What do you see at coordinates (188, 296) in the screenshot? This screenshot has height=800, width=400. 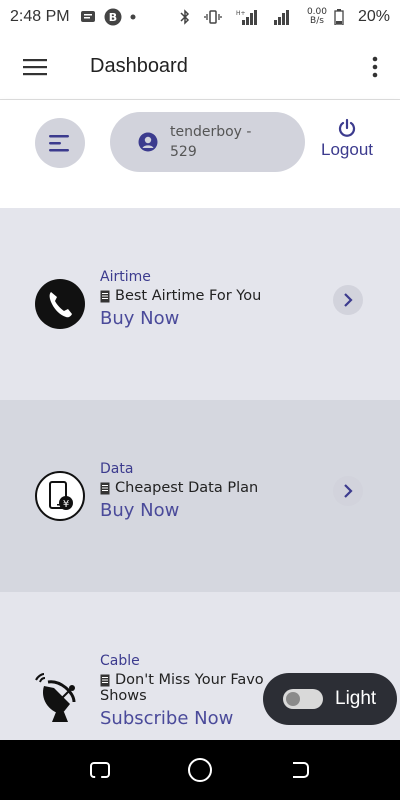 I see `service-description: Best Airtime For You` at bounding box center [188, 296].